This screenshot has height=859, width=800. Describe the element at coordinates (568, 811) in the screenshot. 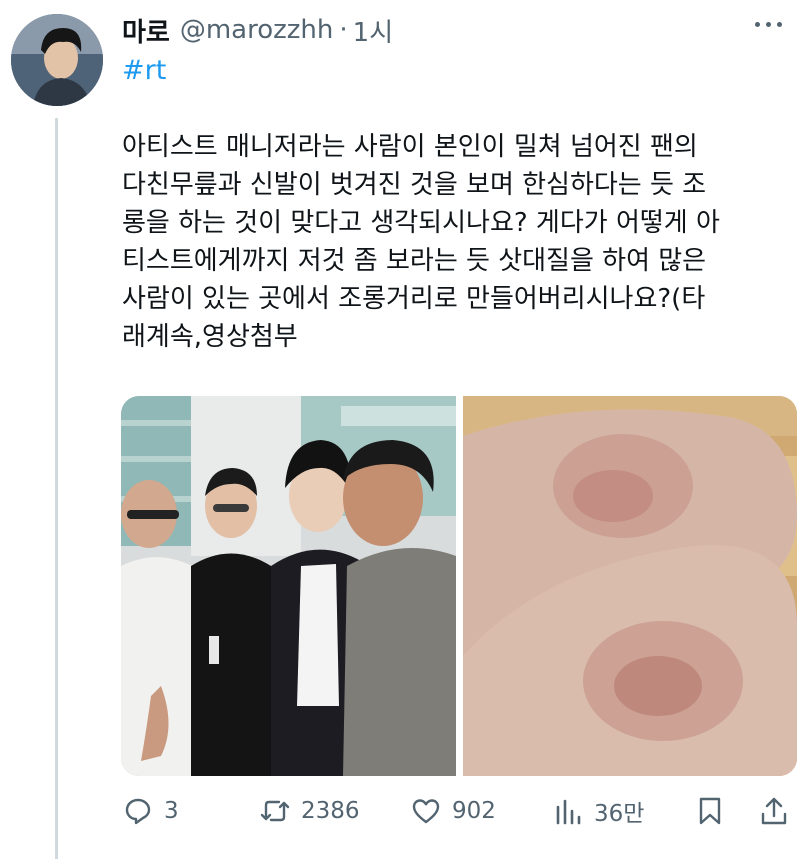

I see `views-chart-icon` at that location.